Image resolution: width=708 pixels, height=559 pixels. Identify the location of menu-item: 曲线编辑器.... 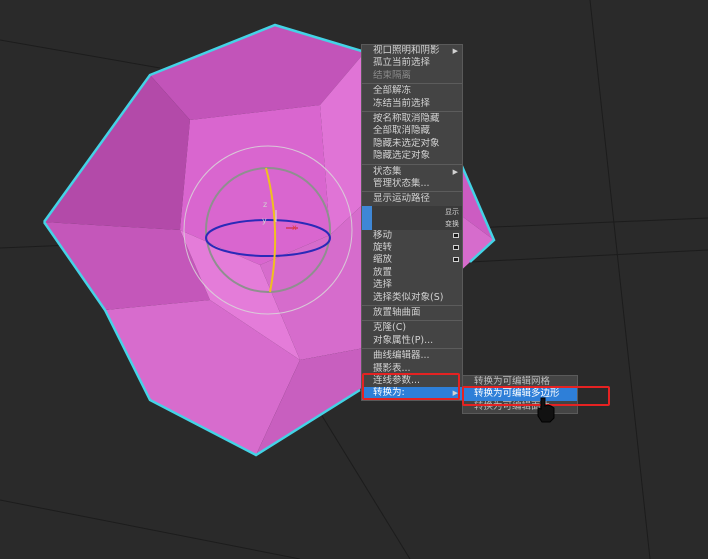
(412, 356).